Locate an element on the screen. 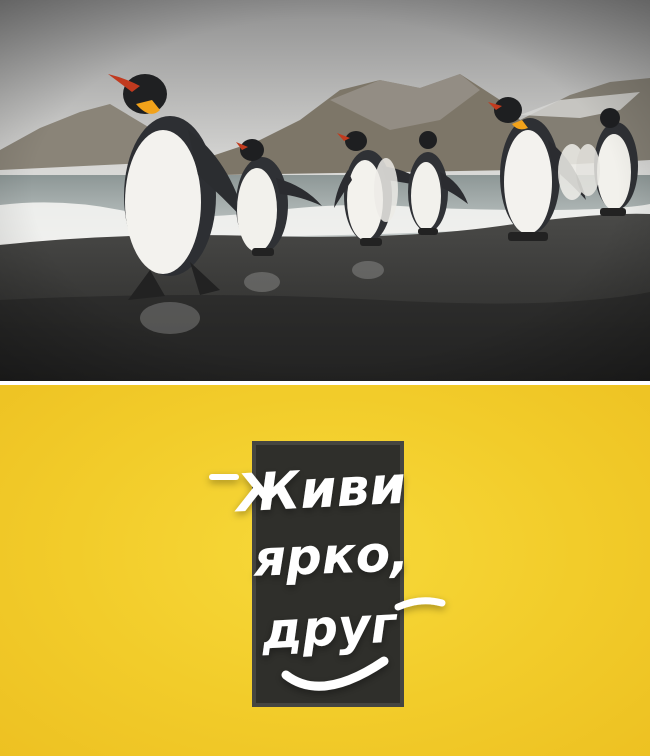 The image size is (650, 756). lettering-line-3: друг is located at coordinates (329, 627).